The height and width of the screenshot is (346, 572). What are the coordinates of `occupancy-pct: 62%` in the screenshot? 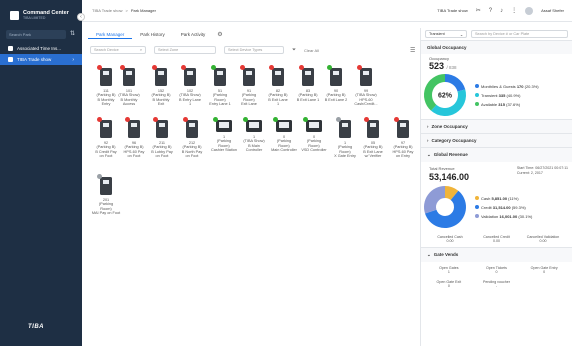 It's located at (445, 96).